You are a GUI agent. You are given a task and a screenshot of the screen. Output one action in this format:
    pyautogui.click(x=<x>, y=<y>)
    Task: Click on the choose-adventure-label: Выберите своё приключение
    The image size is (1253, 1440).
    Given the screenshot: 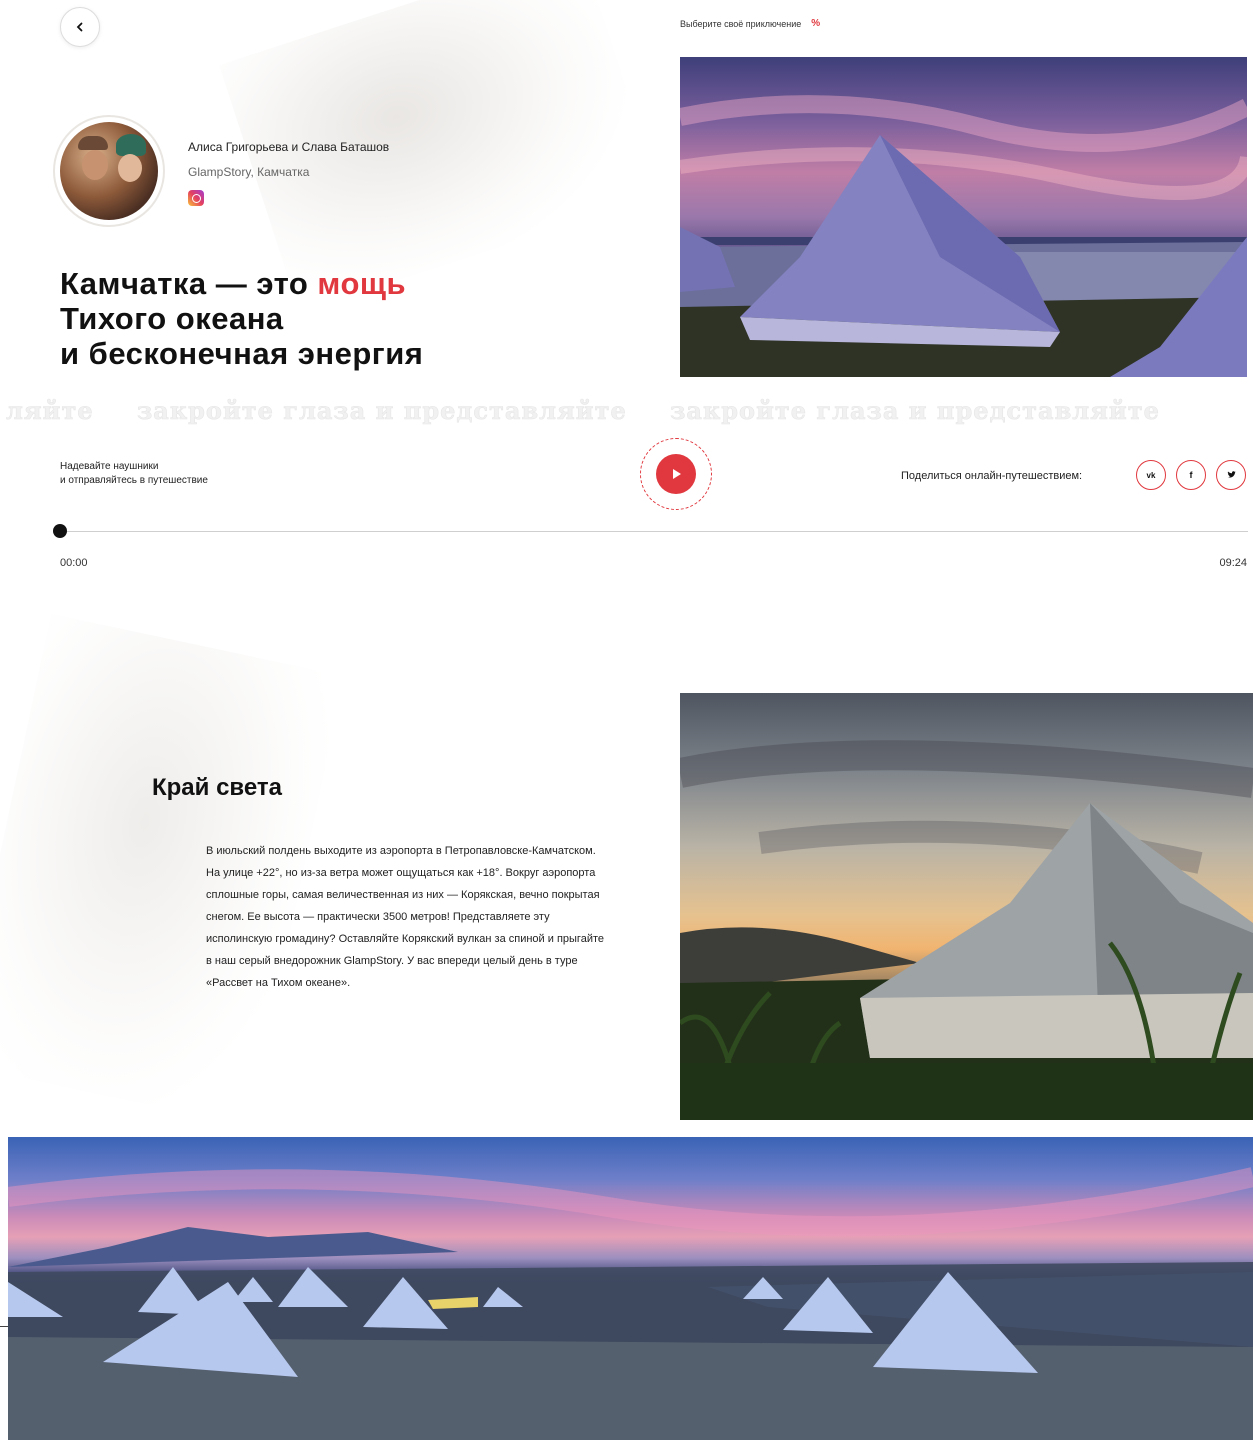 What is the action you would take?
    pyautogui.click(x=741, y=23)
    